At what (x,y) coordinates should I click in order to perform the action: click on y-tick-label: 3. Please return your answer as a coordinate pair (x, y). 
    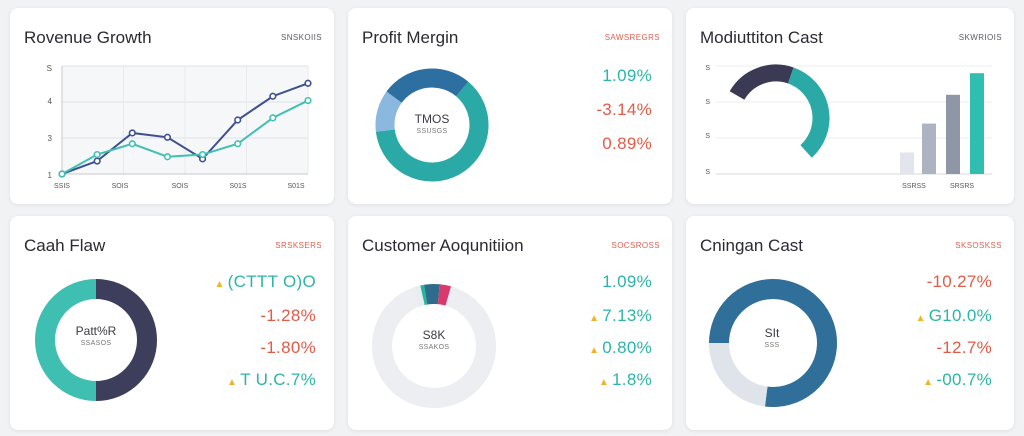
    Looking at the image, I should click on (50, 138).